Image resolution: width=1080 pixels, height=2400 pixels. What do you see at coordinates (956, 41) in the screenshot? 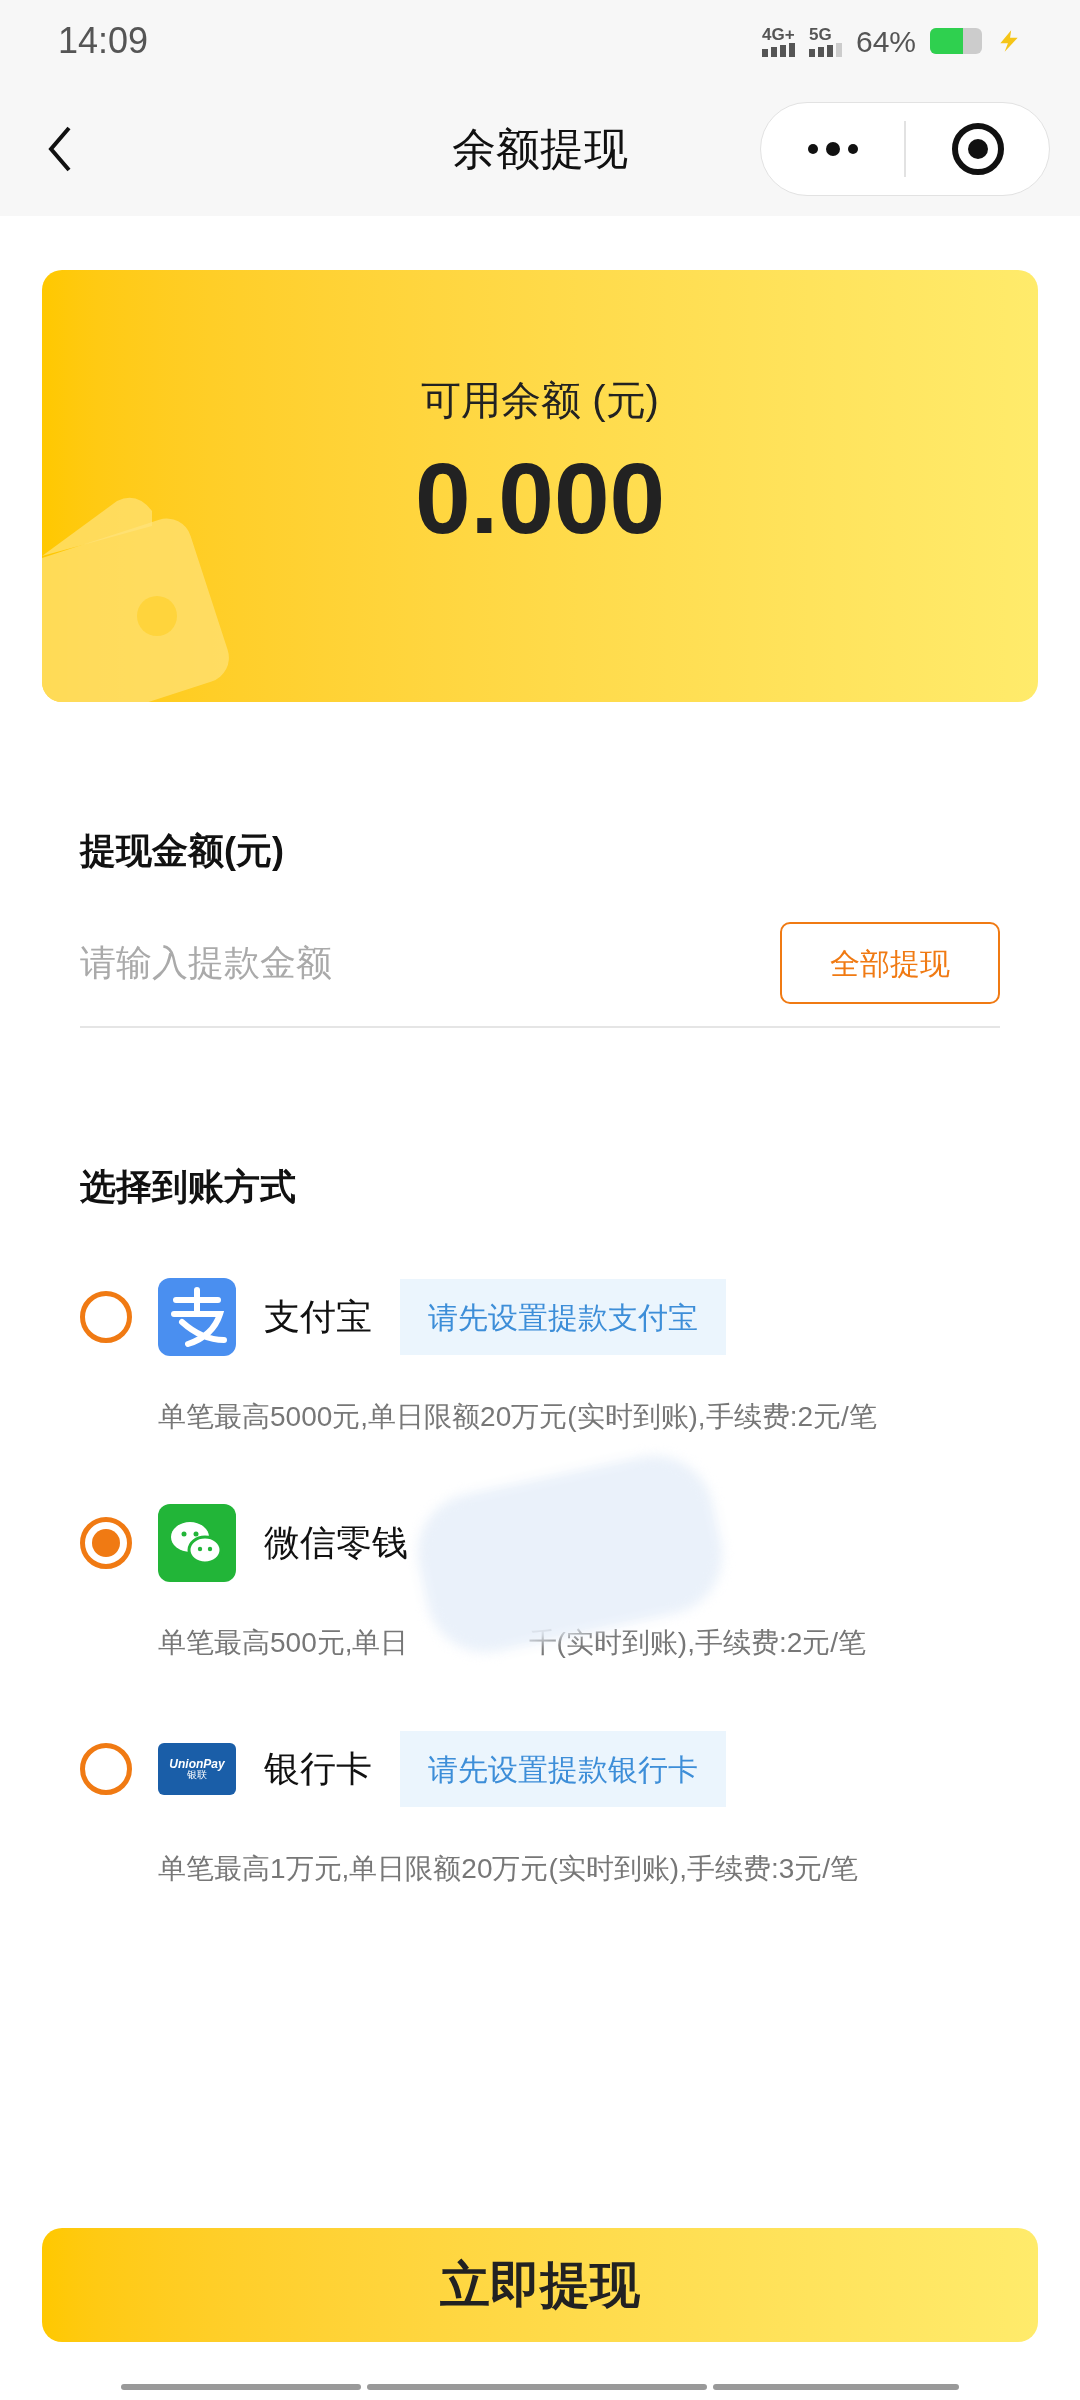
I see `battery-icon` at bounding box center [956, 41].